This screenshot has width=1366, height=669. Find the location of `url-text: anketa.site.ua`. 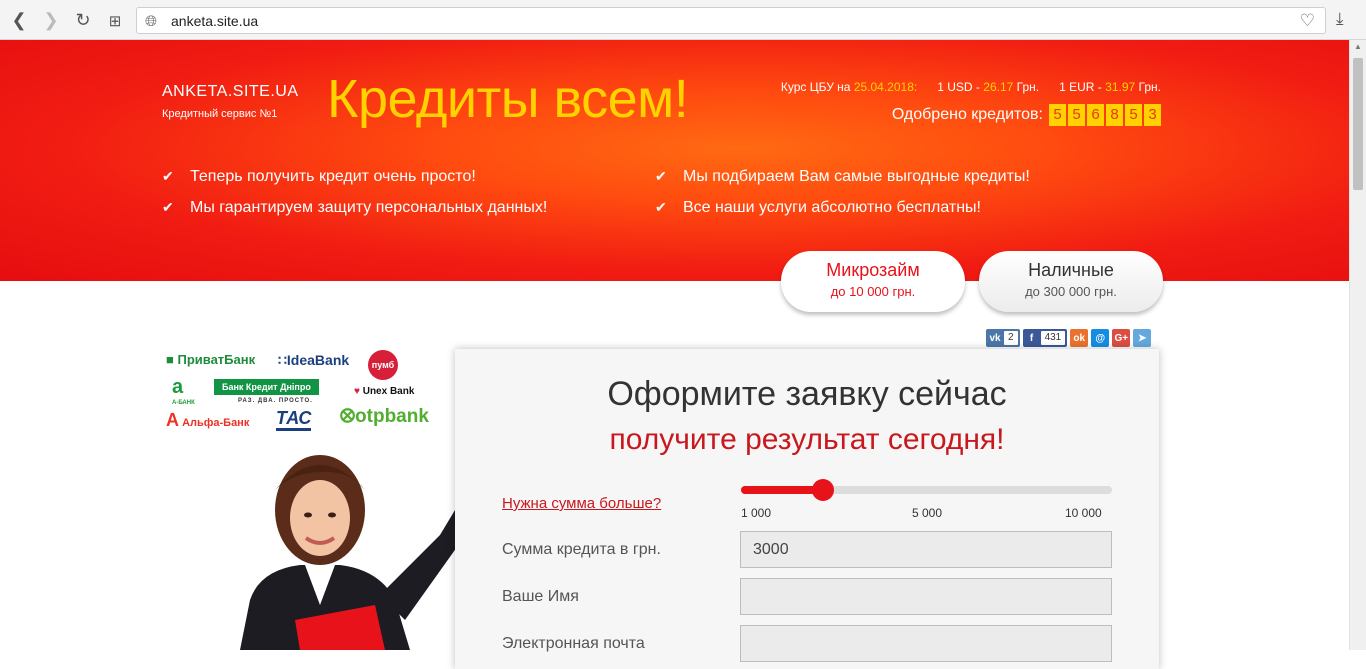

url-text: anketa.site.ua is located at coordinates (214, 21).